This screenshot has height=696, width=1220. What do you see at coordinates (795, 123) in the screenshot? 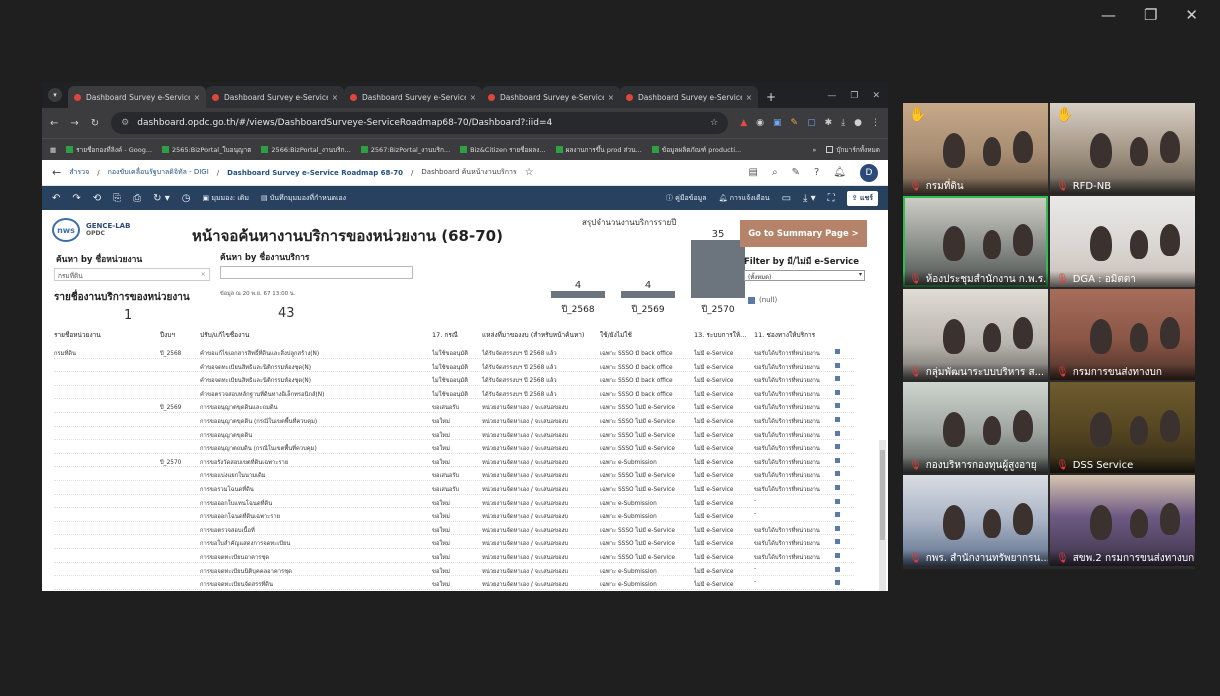
I see `pen-extension-icon: ✎` at bounding box center [795, 123].